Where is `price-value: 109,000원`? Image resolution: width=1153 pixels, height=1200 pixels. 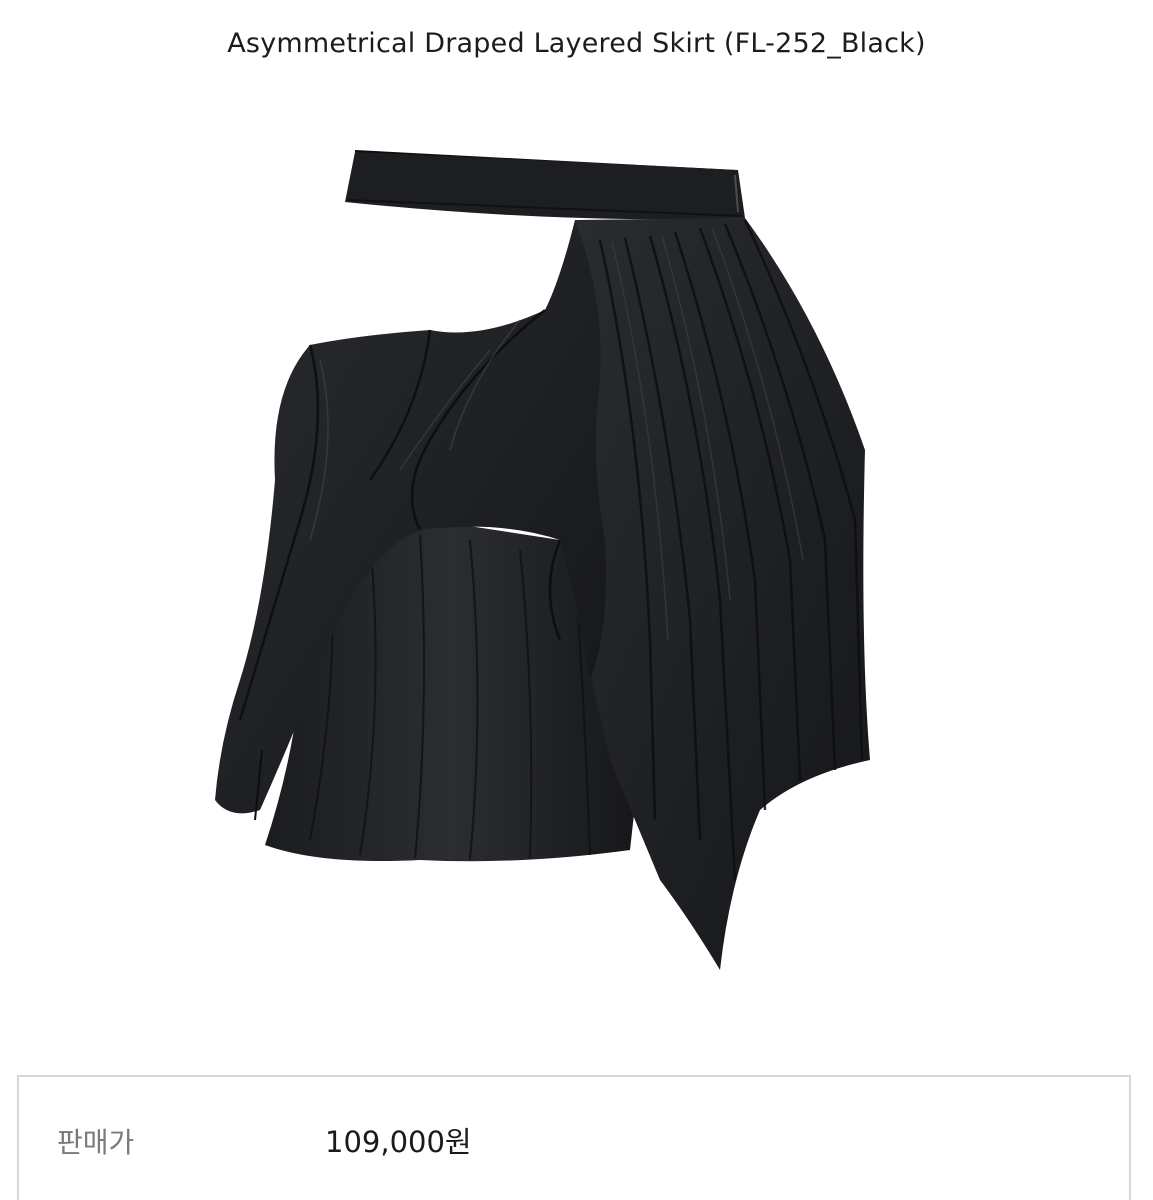
price-value: 109,000원 is located at coordinates (398, 1142).